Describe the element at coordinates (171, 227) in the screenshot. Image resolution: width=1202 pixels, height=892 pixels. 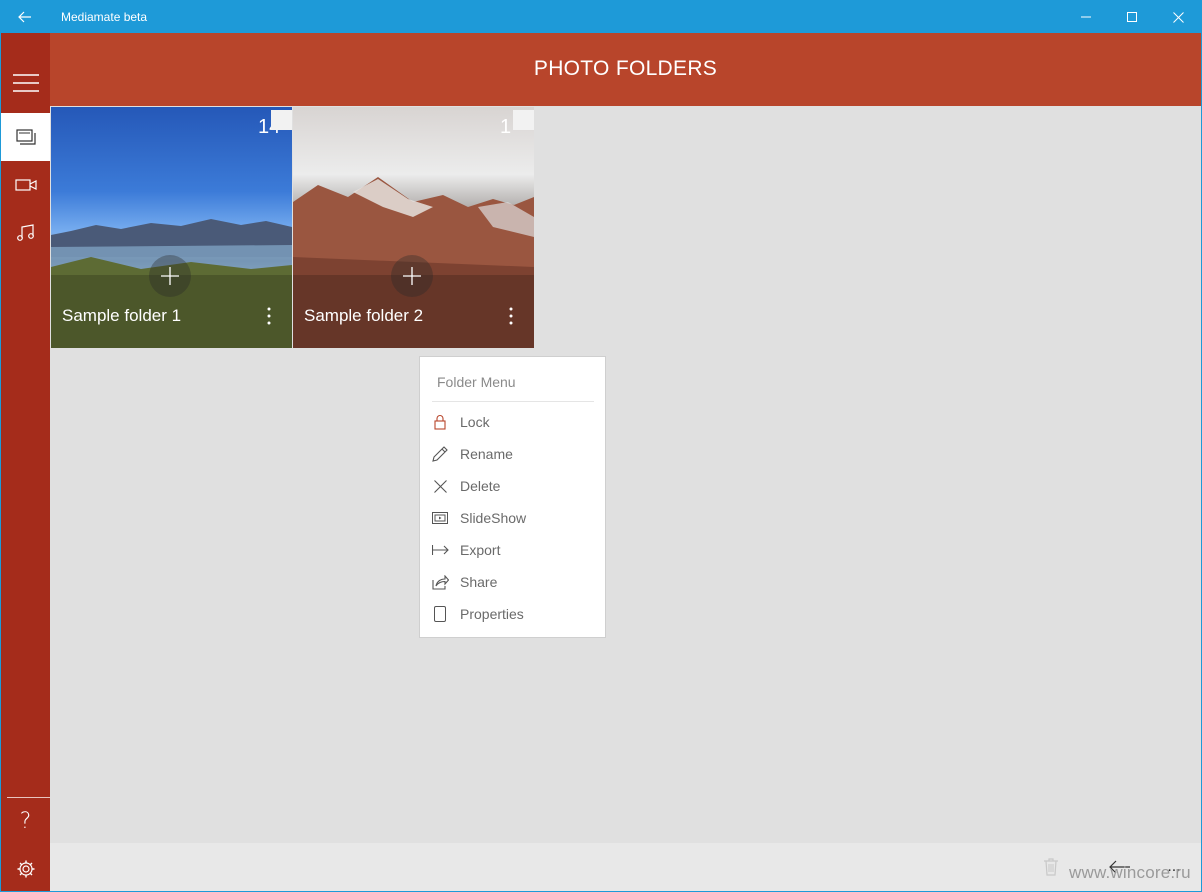
I see `folder-tile: 14 Sample folder 1` at that location.